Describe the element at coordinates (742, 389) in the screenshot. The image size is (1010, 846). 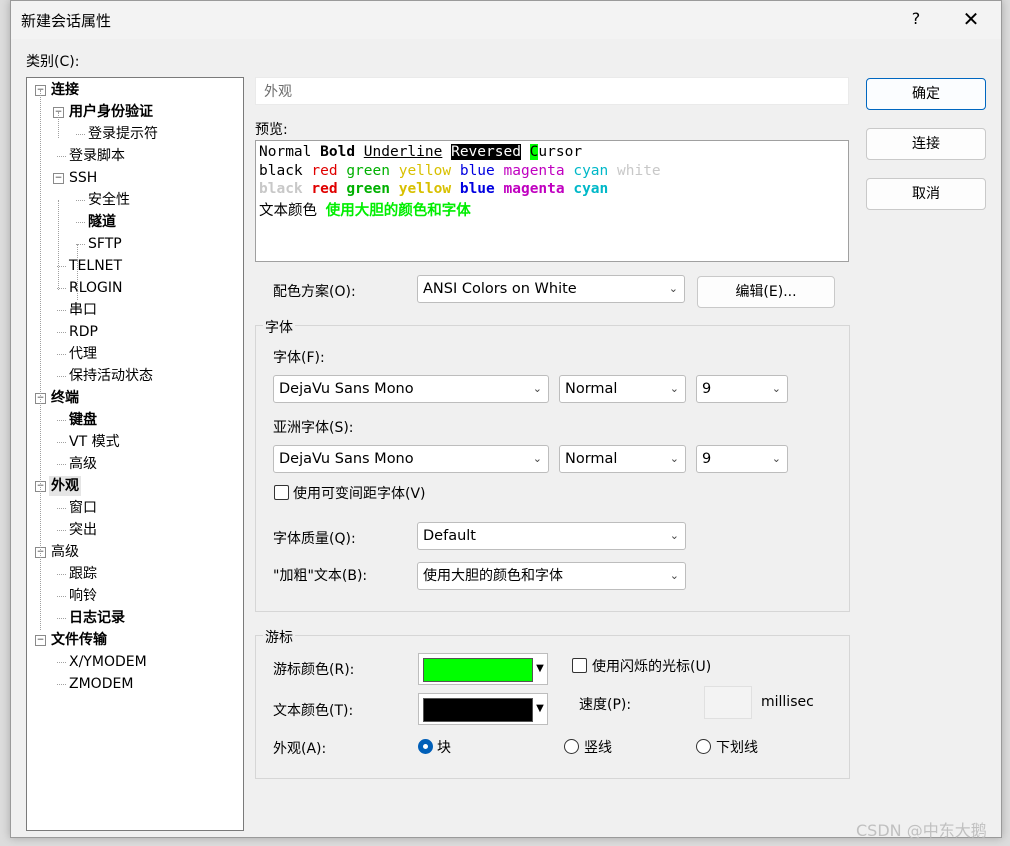
I see `font-size-select: 9 ⌄` at that location.